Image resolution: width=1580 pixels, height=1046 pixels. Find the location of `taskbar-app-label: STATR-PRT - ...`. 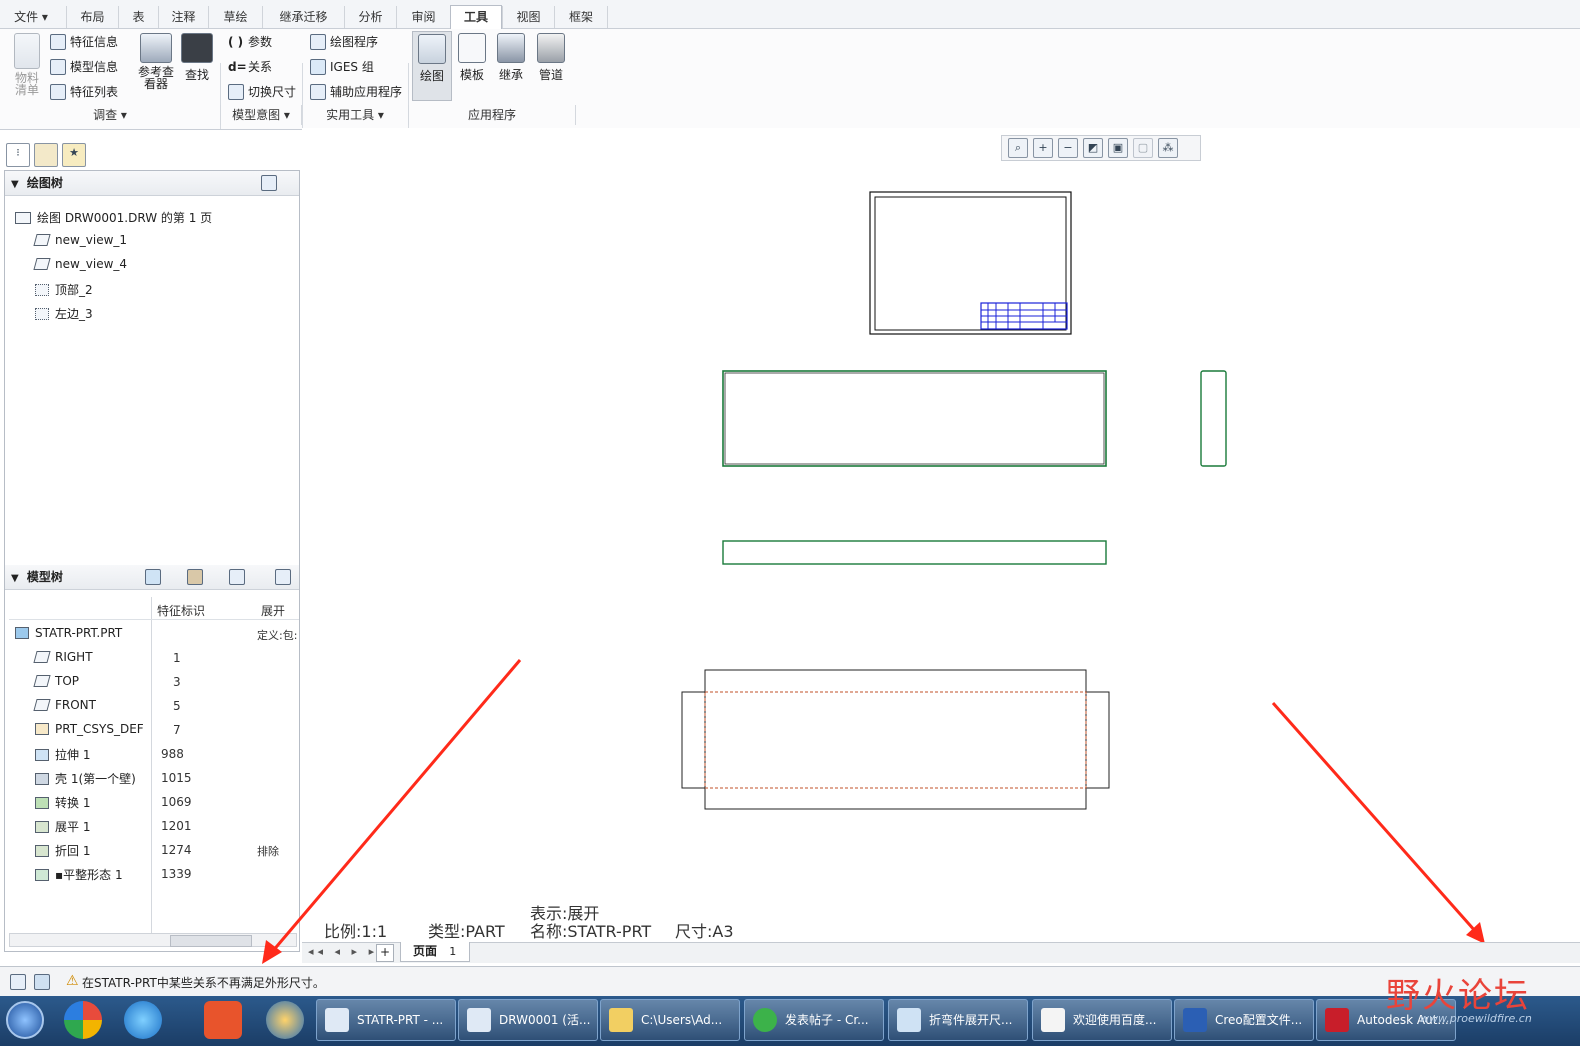

taskbar-app-label: STATR-PRT - ... is located at coordinates (400, 1020).